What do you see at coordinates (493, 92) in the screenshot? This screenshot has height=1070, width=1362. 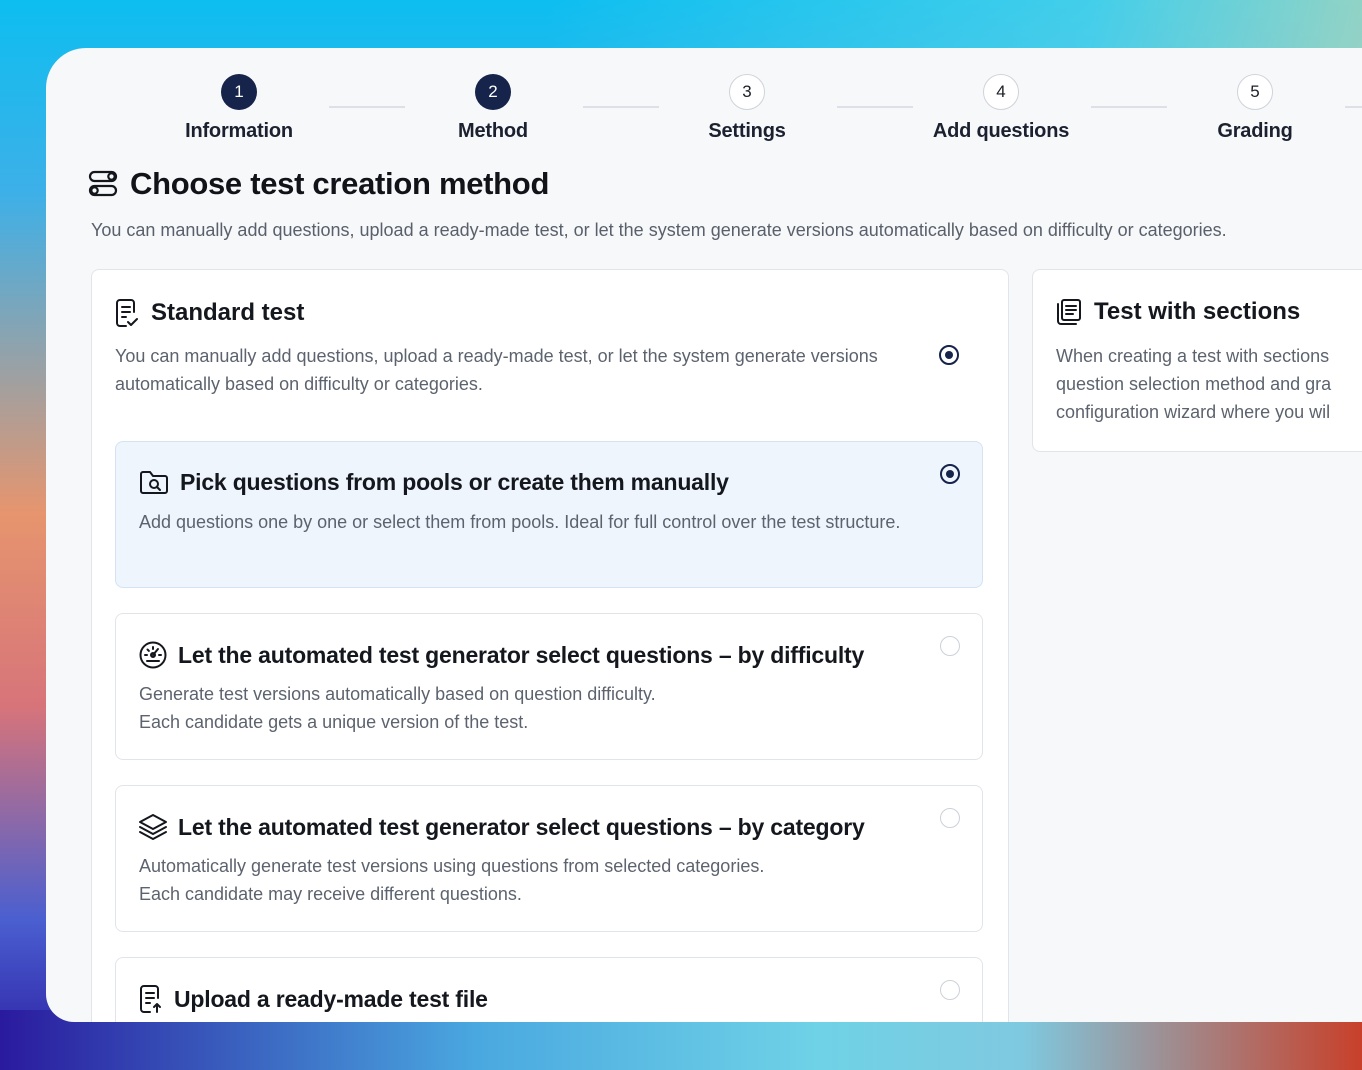 I see `step-number: 2` at bounding box center [493, 92].